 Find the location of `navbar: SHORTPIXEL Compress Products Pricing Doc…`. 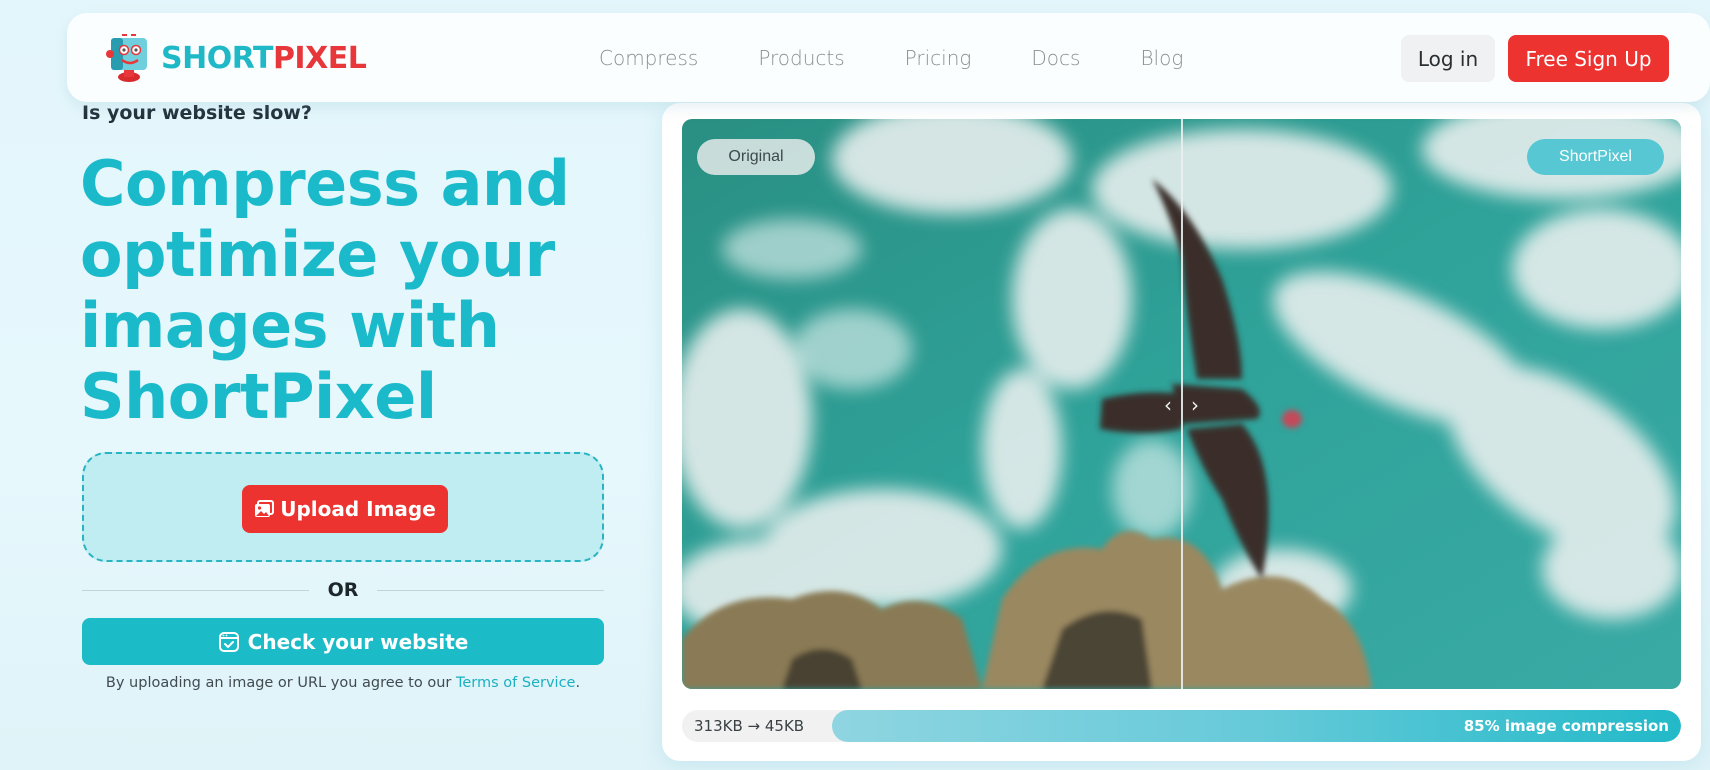

navbar: SHORTPIXEL Compress Products Pricing Doc… is located at coordinates (888, 57).